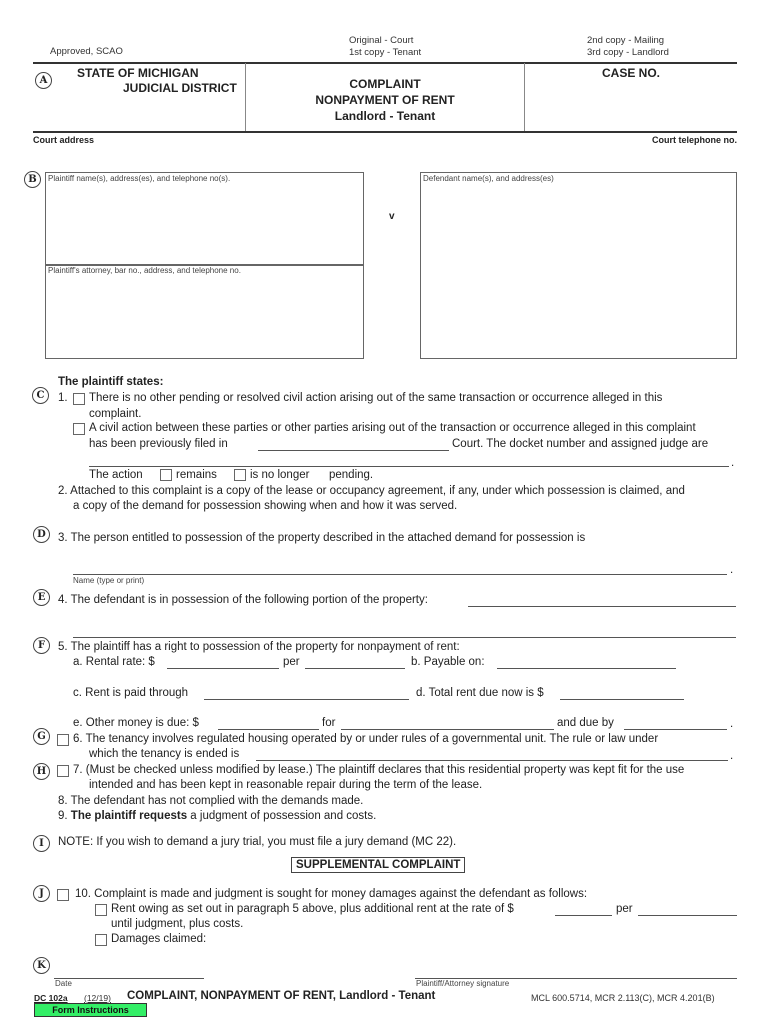  Describe the element at coordinates (329, 723) in the screenshot. I see `other-money-for-label: for` at that location.